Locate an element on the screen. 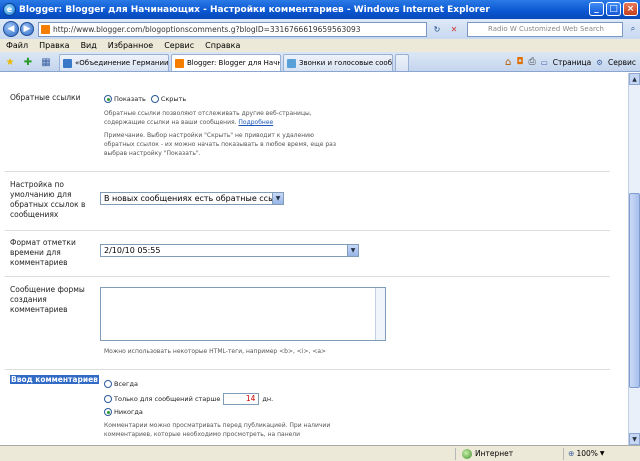  timestamp-label-line2: времени для is located at coordinates (35, 252).